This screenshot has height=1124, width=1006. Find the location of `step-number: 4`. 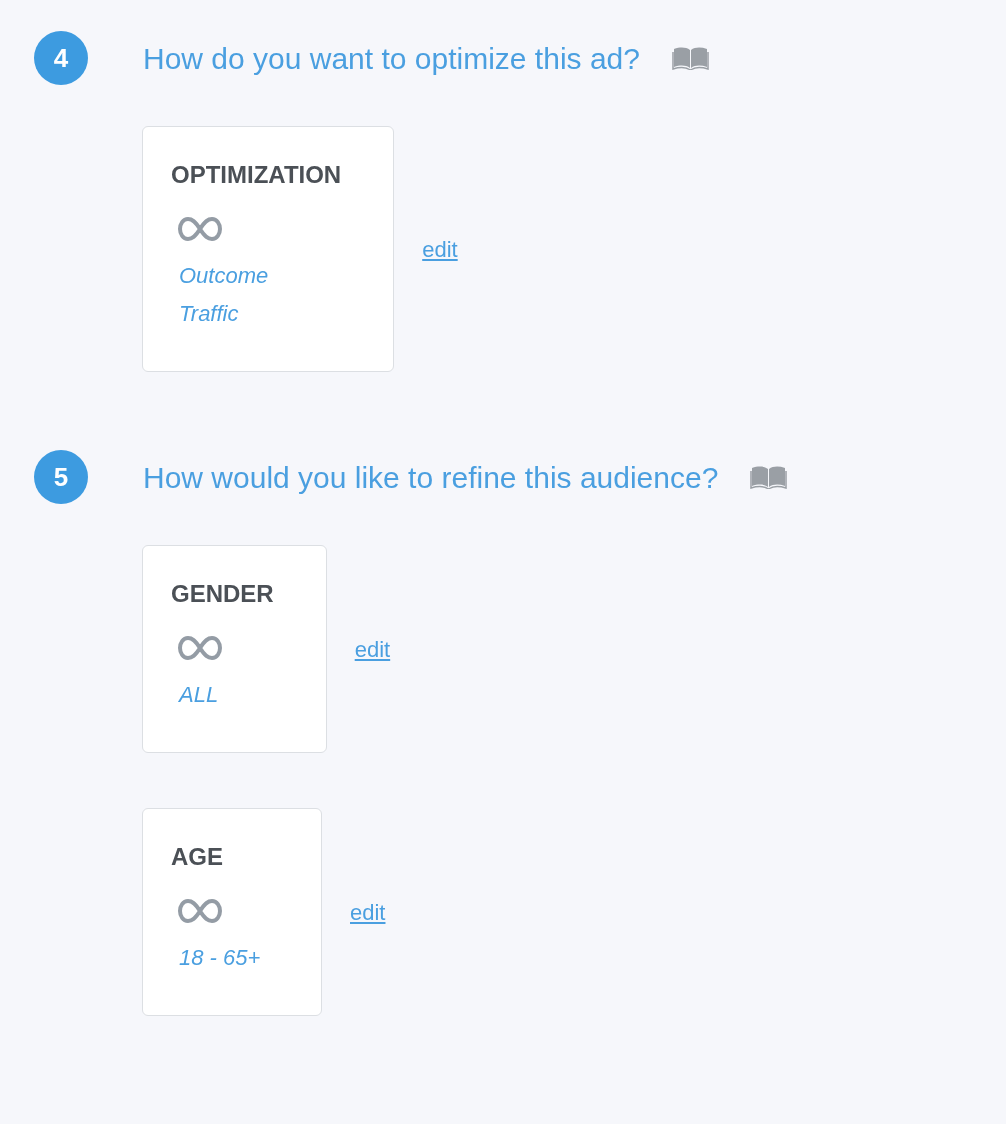

step-number: 4 is located at coordinates (61, 58).